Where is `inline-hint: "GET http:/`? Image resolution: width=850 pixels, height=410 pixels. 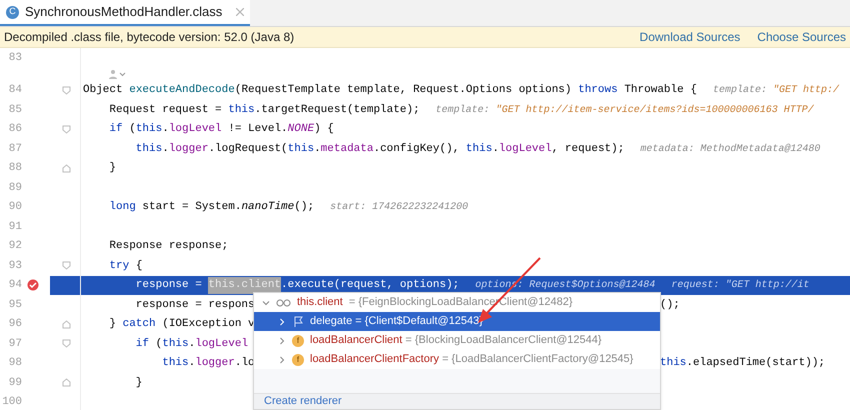 inline-hint: "GET http:/ is located at coordinates (805, 91).